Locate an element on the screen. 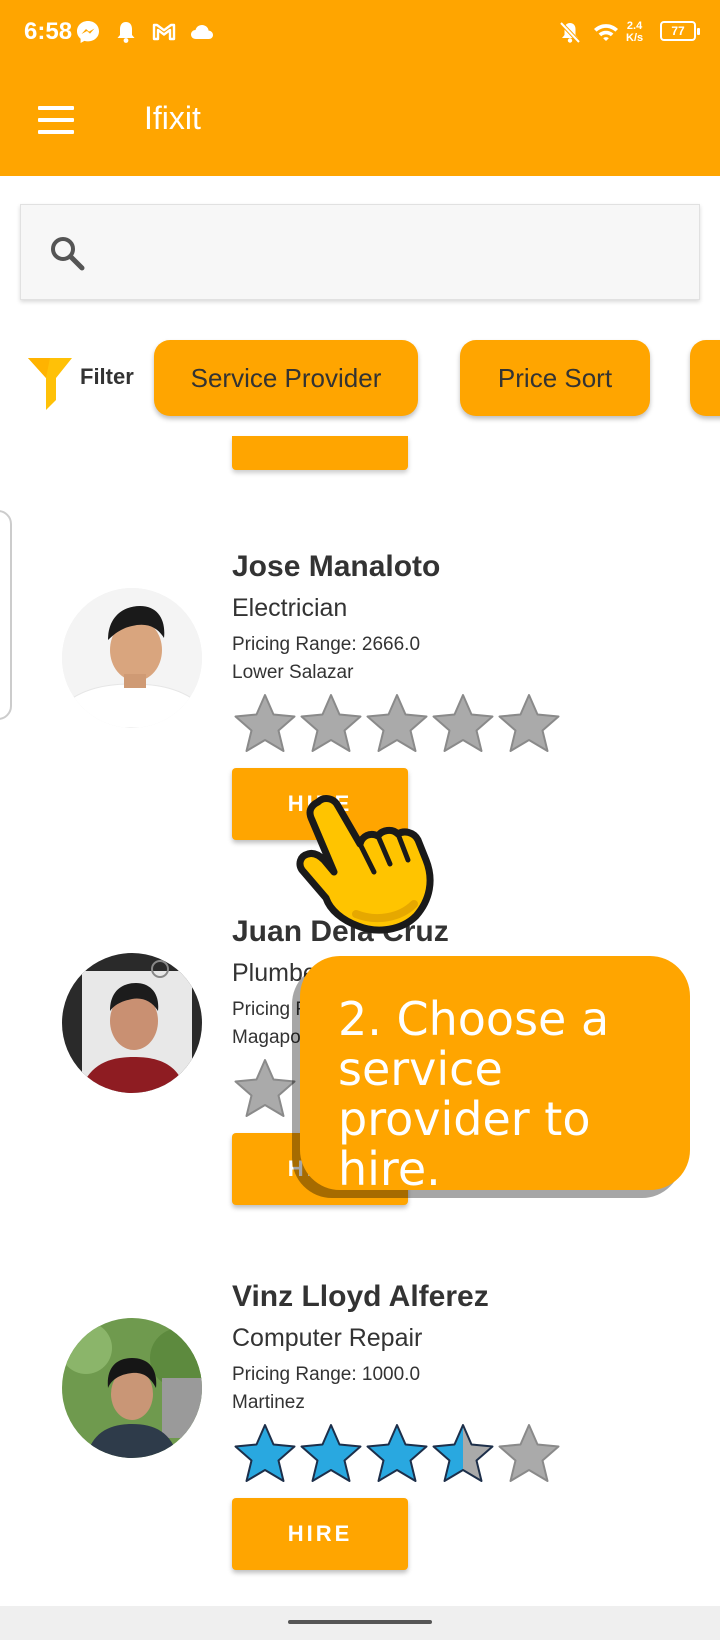  hire-button: HIRE is located at coordinates (320, 1534).